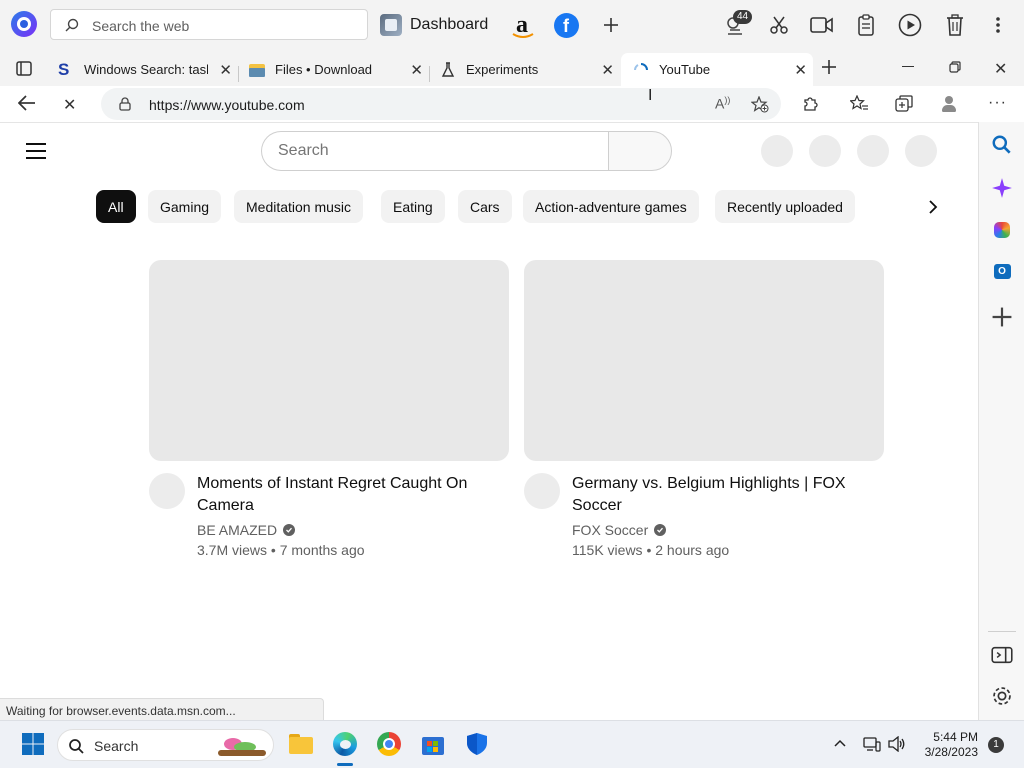  I want to click on add-favorite-icon, so click(760, 104).